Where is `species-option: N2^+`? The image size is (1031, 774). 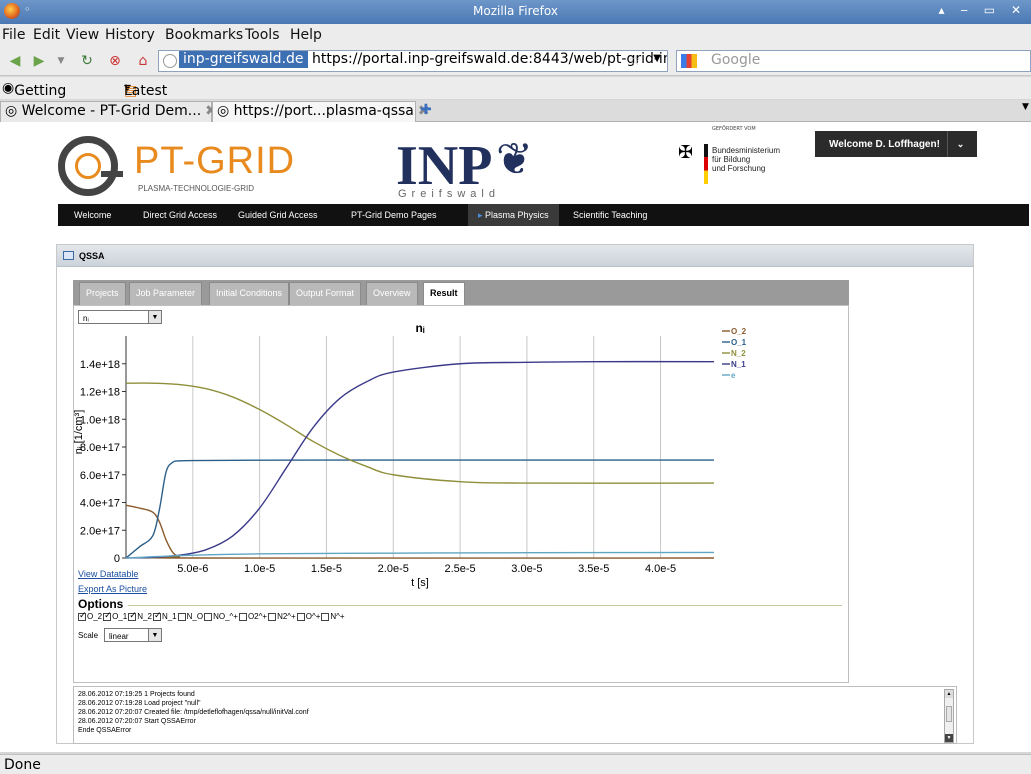
species-option: N2^+ is located at coordinates (282, 616).